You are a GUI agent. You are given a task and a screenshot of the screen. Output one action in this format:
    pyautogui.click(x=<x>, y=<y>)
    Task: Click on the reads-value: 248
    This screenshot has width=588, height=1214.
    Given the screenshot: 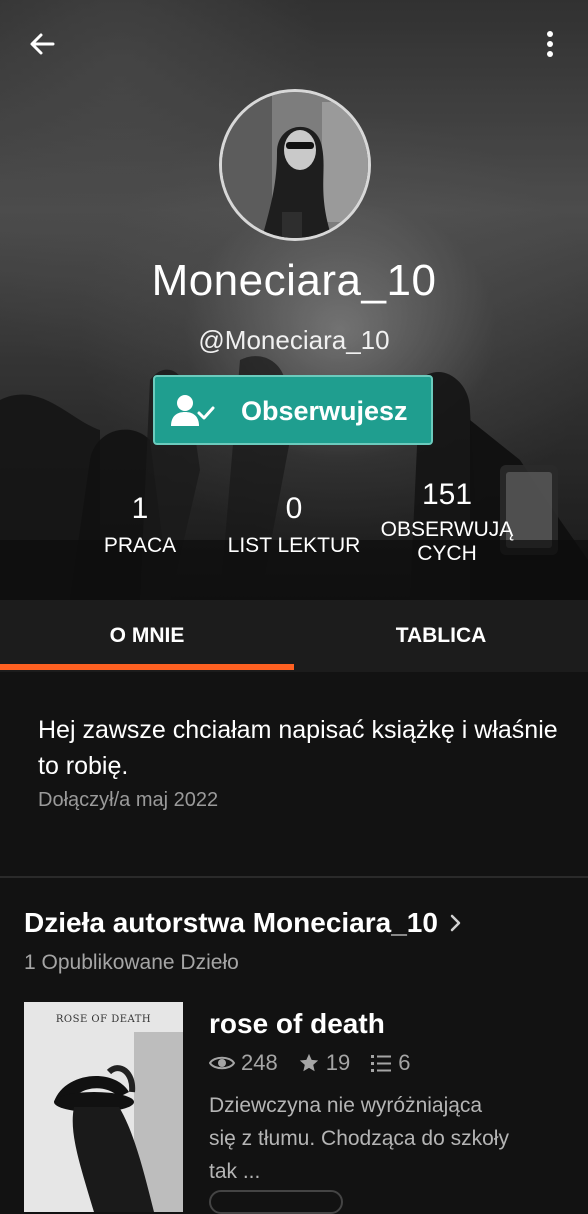 What is the action you would take?
    pyautogui.click(x=259, y=1062)
    